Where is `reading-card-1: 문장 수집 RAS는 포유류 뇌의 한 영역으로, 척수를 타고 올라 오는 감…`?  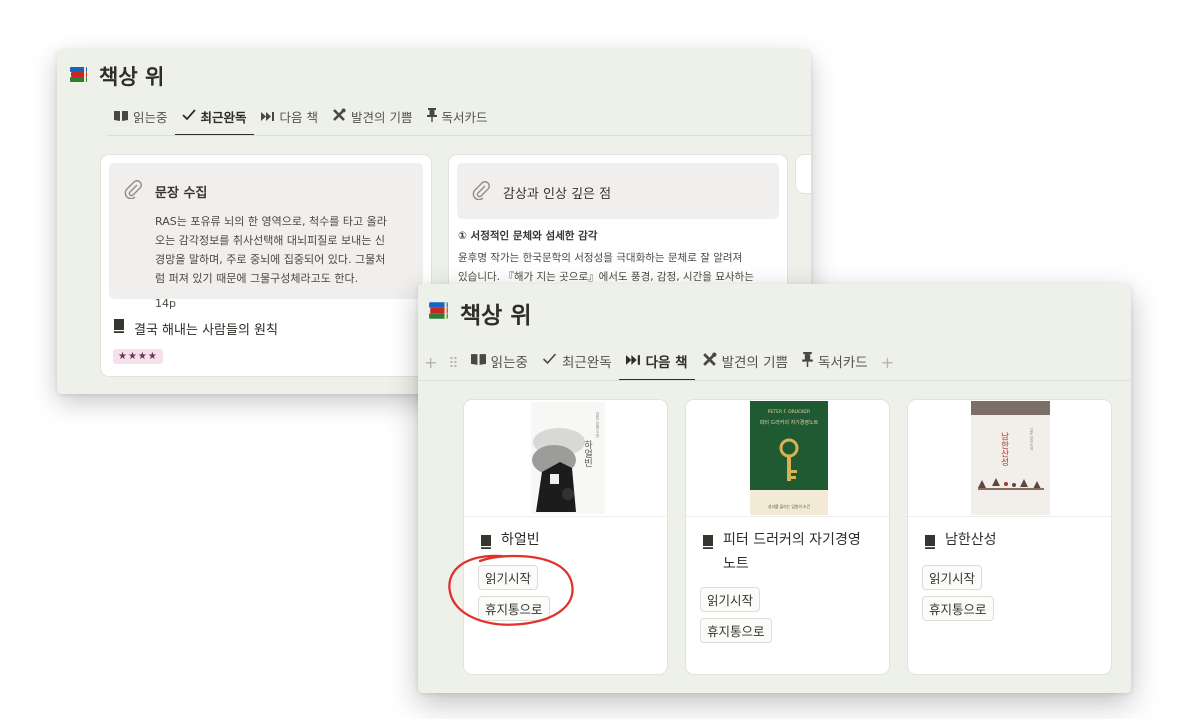
reading-card-1: 문장 수집 RAS는 포유류 뇌의 한 영역으로, 척수를 타고 올라 오는 감… is located at coordinates (266, 265).